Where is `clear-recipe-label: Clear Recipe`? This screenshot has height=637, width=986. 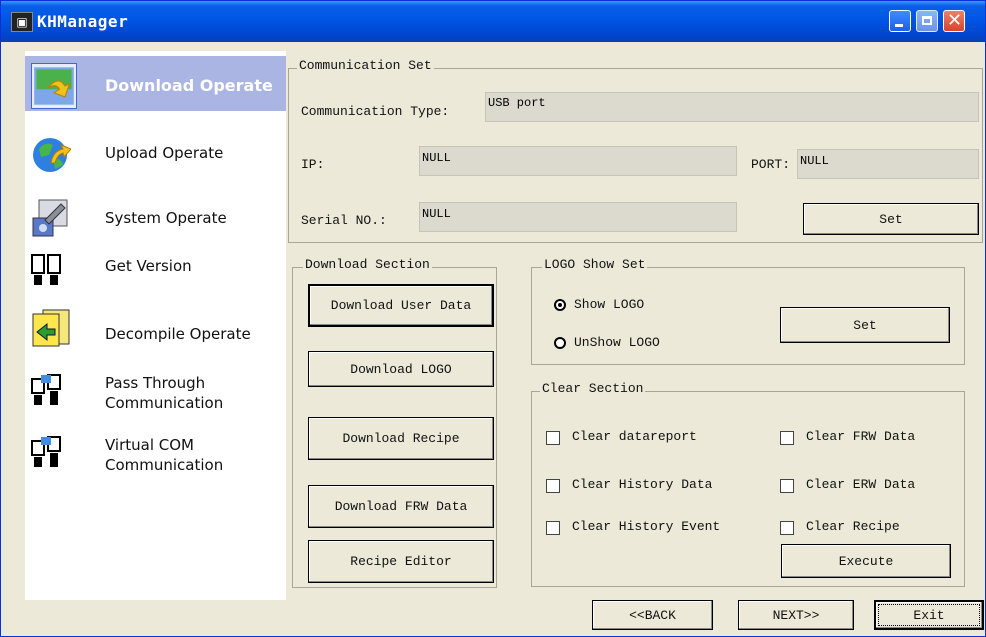 clear-recipe-label: Clear Recipe is located at coordinates (853, 526).